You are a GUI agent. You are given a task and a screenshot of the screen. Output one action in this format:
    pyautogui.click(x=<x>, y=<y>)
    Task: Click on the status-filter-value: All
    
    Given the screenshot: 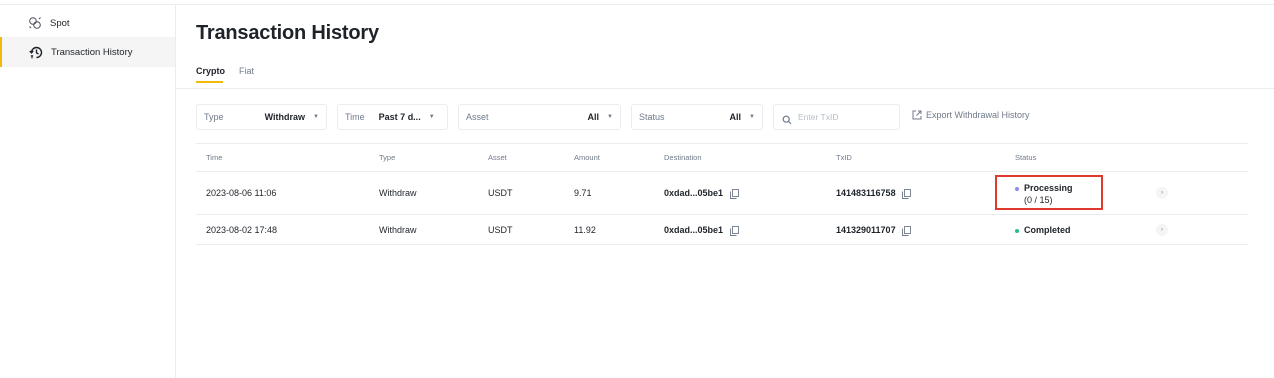 What is the action you would take?
    pyautogui.click(x=735, y=117)
    